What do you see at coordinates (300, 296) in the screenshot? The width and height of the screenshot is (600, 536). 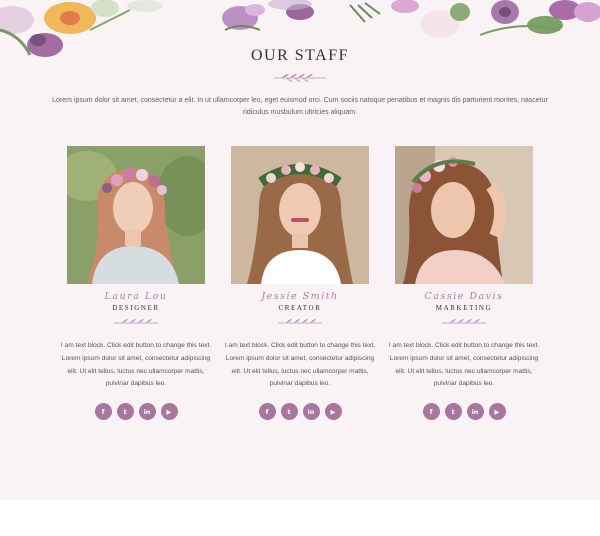 I see `staff-name: Jessie Smith` at bounding box center [300, 296].